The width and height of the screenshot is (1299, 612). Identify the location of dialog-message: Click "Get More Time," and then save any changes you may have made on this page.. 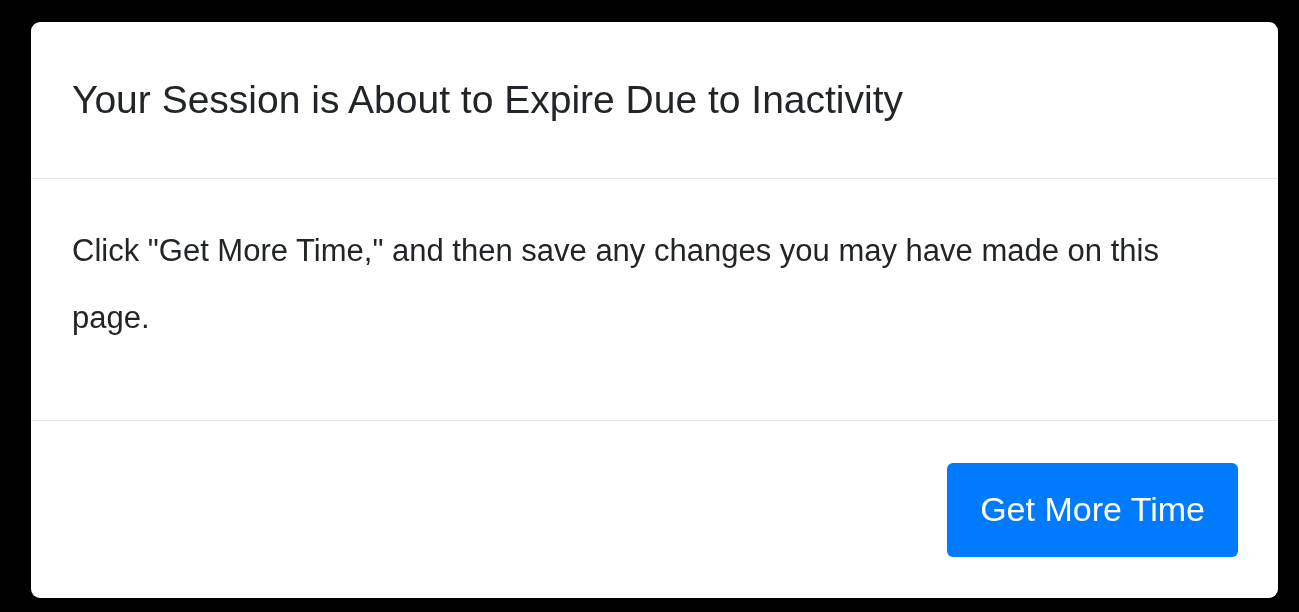
(616, 284).